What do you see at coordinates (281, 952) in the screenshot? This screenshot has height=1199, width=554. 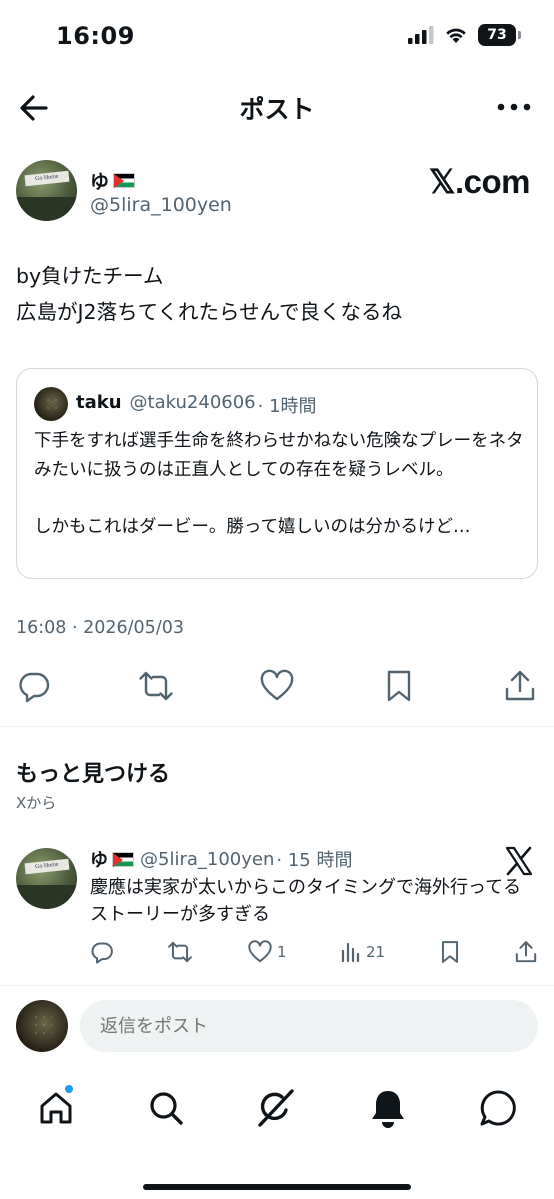 I see `like-count: 1` at bounding box center [281, 952].